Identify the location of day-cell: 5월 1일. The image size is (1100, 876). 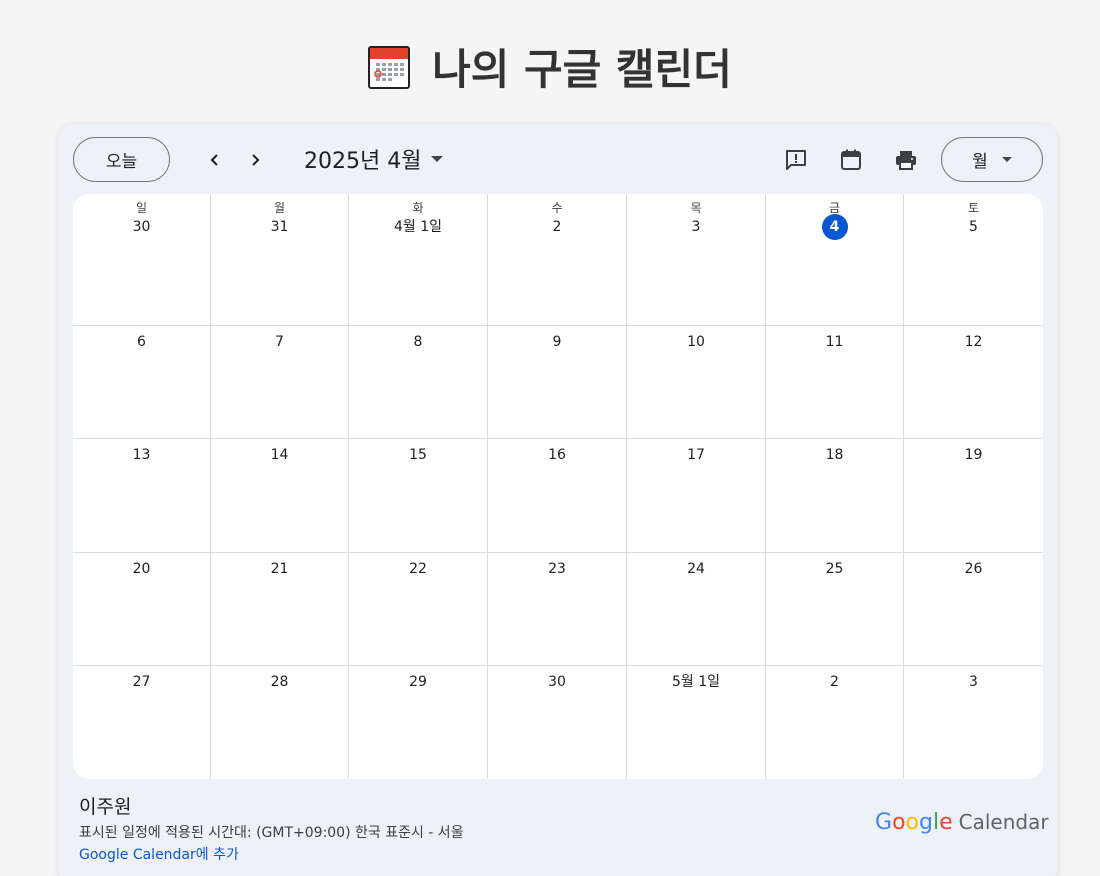
(696, 722).